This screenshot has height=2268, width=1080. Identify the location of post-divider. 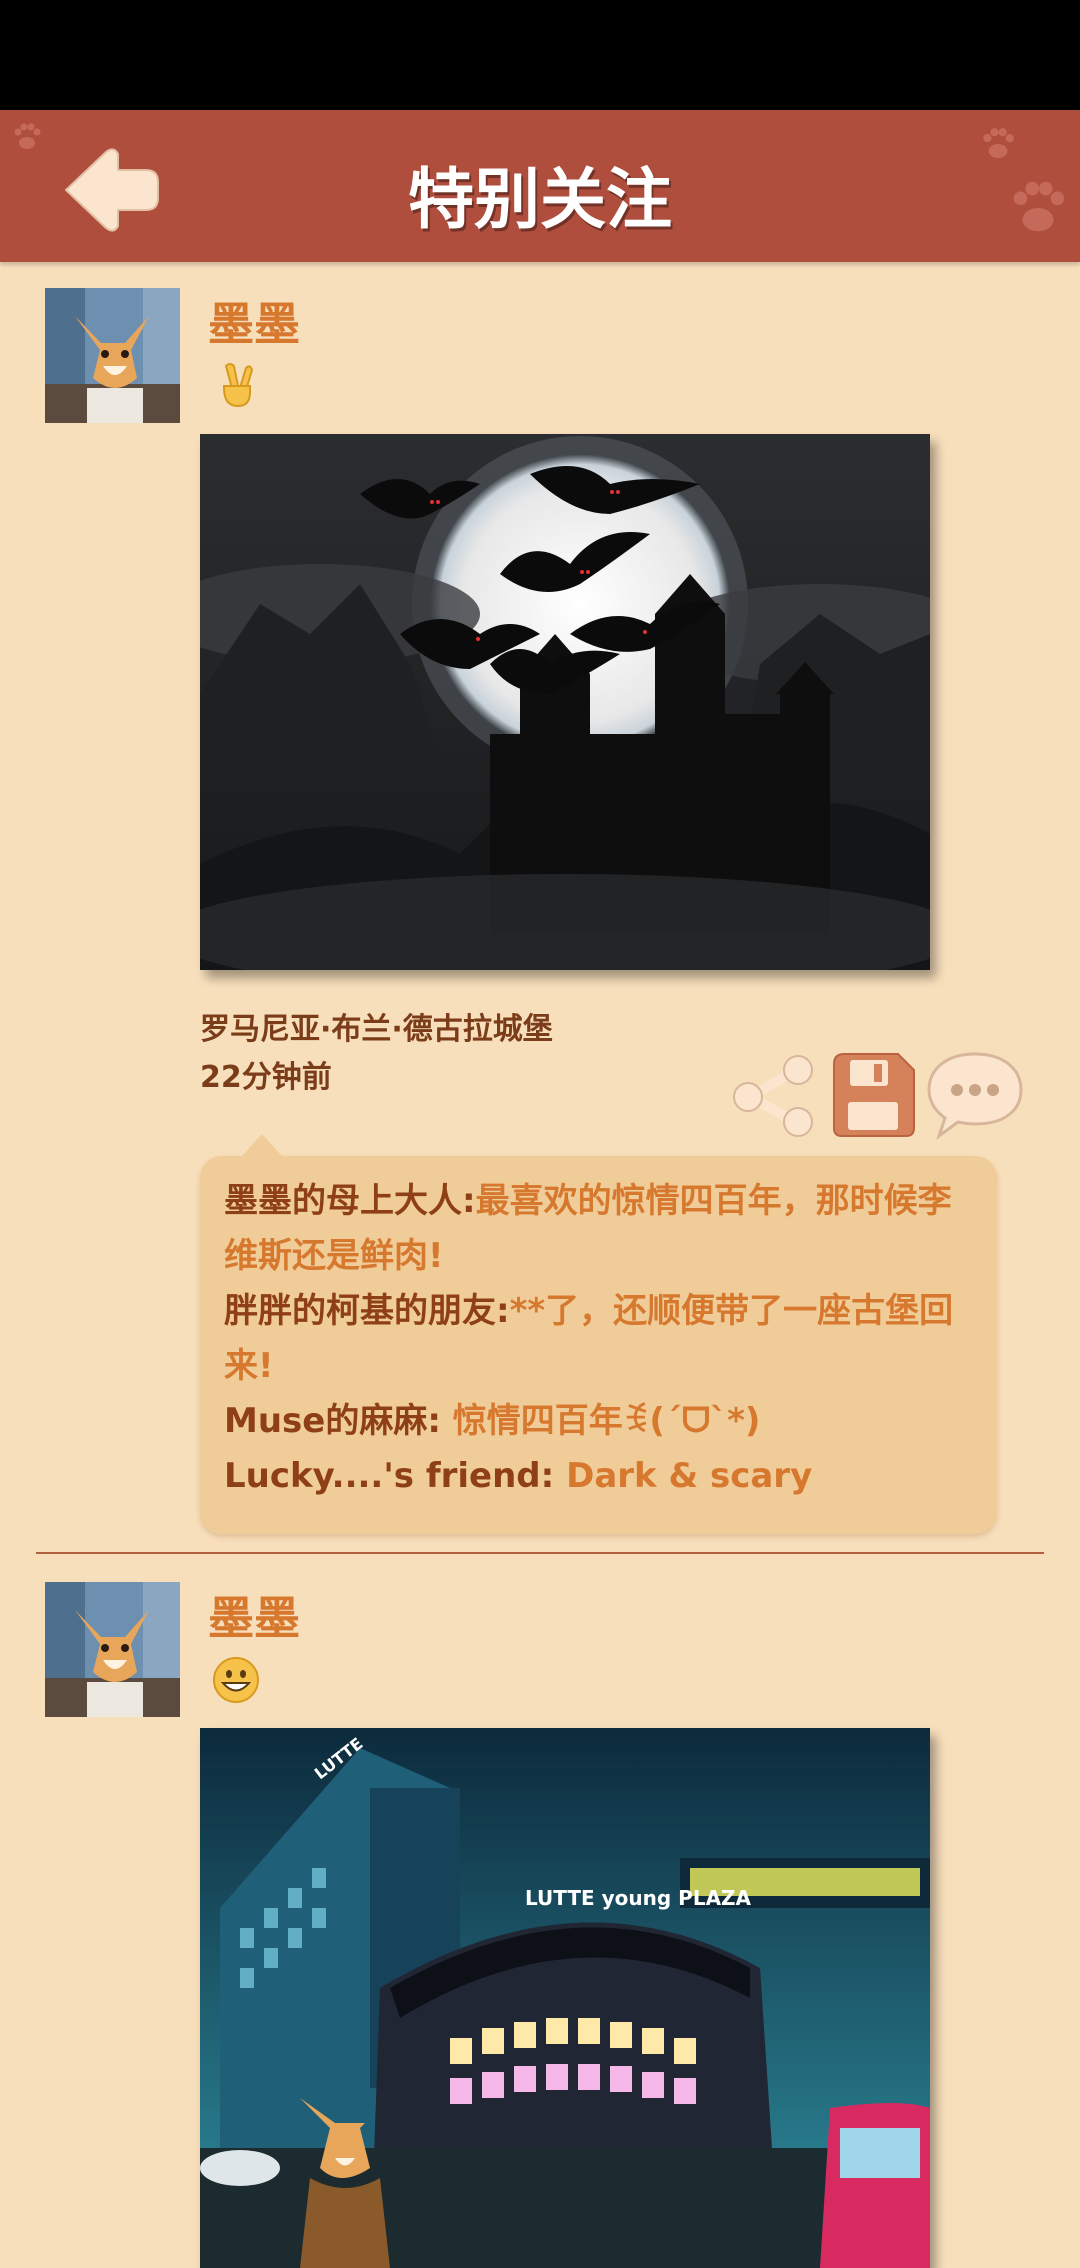
(540, 1553).